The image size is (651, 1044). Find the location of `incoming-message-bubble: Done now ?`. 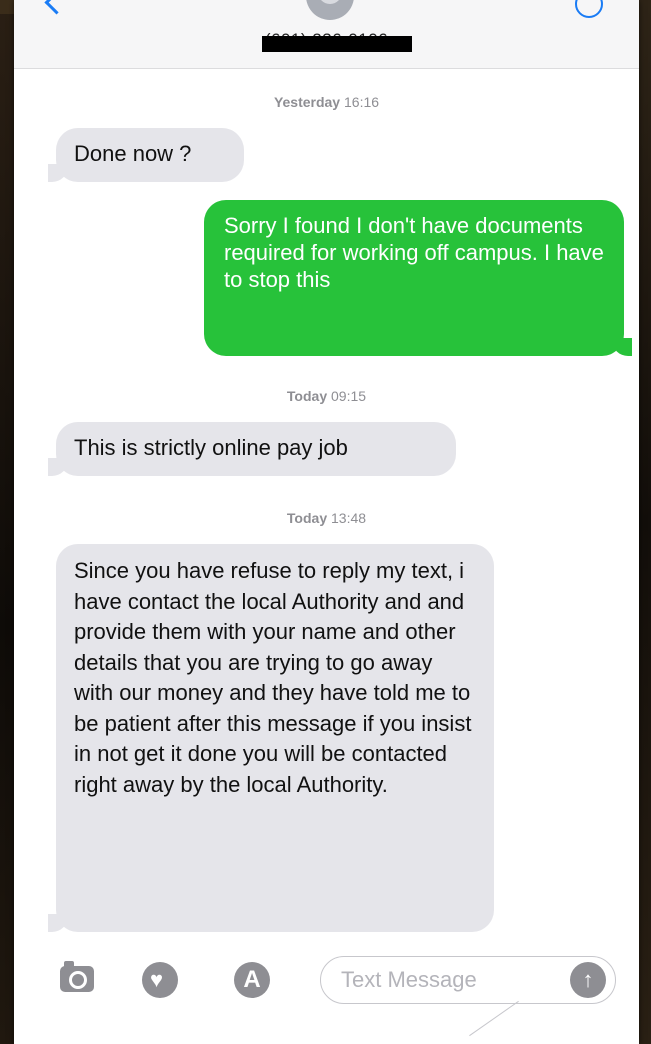

incoming-message-bubble: Done now ? is located at coordinates (150, 155).